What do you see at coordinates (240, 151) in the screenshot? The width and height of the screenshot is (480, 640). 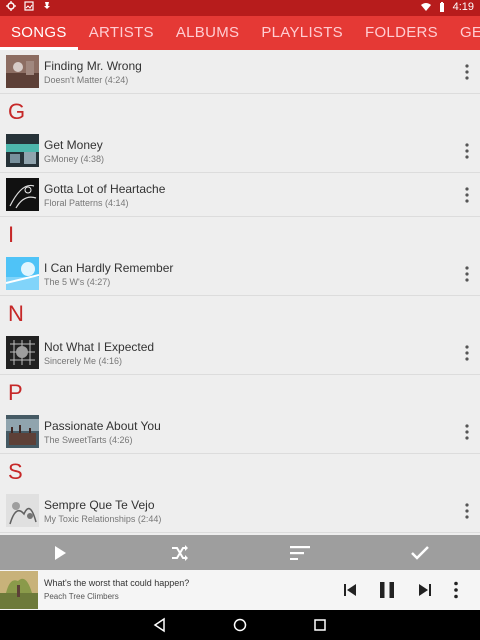 I see `song-row: Get Money GMoney (4:38)` at bounding box center [240, 151].